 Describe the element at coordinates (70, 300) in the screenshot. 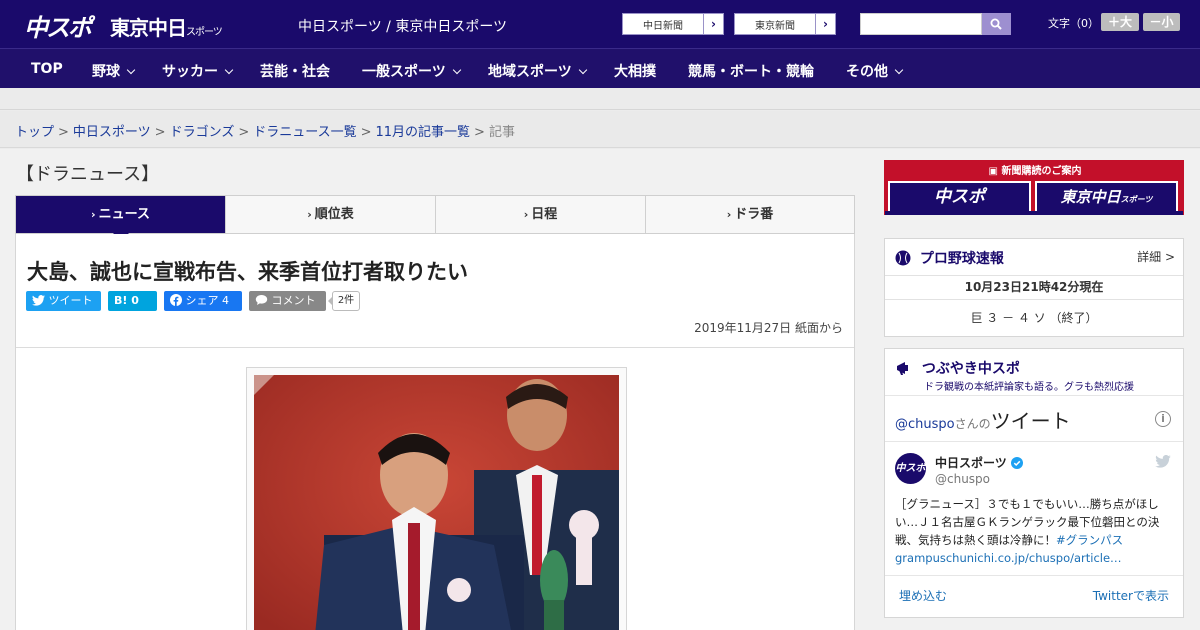

I see `tweet-label: ツイート` at that location.